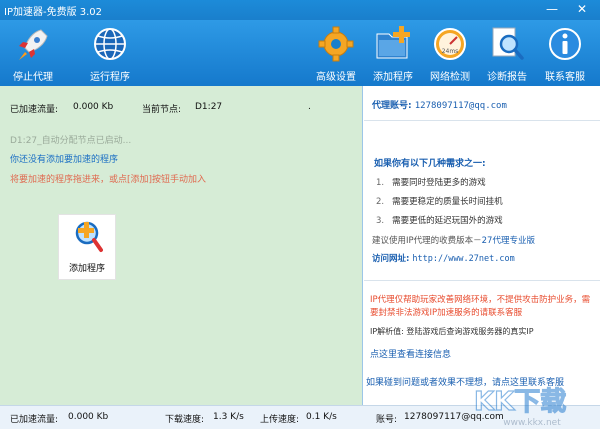 This screenshot has height=429, width=600. I want to click on minimize-button: —, so click(552, 9).